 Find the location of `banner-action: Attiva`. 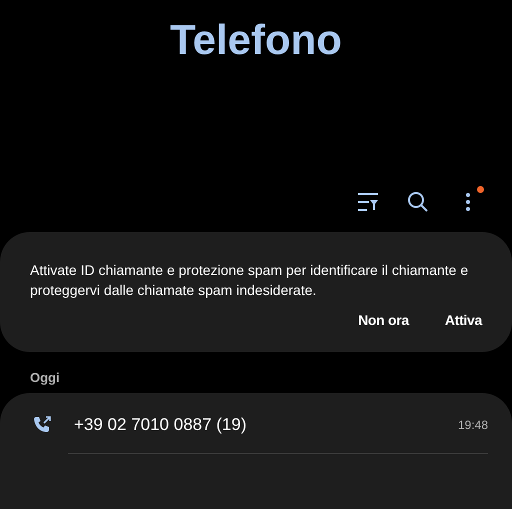

banner-action: Attiva is located at coordinates (463, 320).